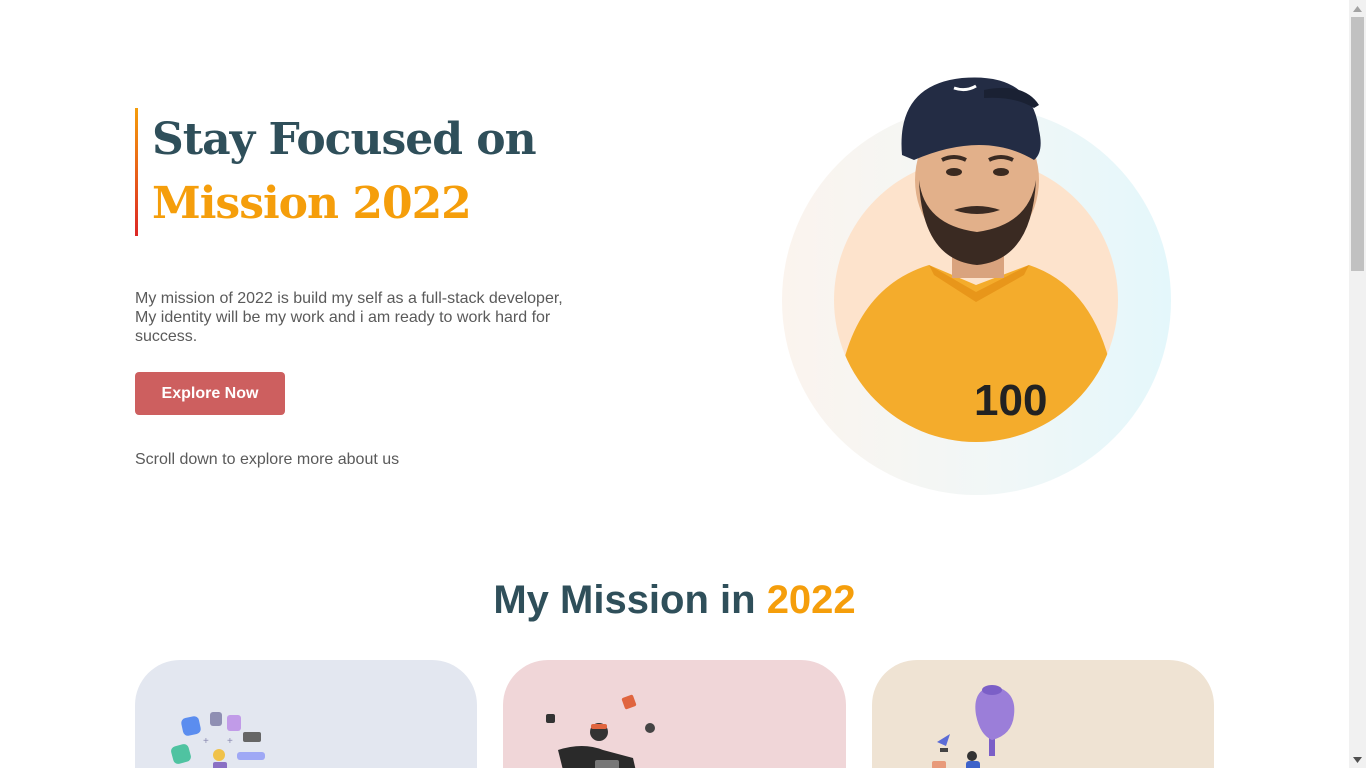 This screenshot has width=1366, height=768. Describe the element at coordinates (267, 459) in the screenshot. I see `scroll-note: Scroll down to explore more about us` at that location.